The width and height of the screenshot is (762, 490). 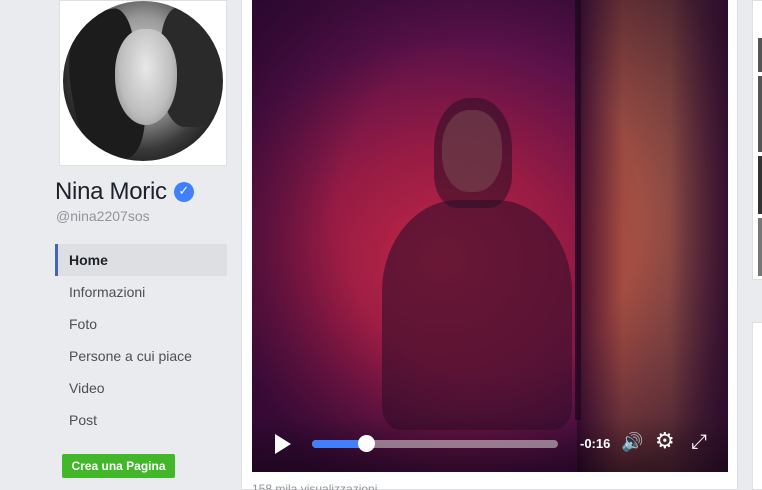 I want to click on page-title: Nina Moric ✓, so click(x=124, y=192).